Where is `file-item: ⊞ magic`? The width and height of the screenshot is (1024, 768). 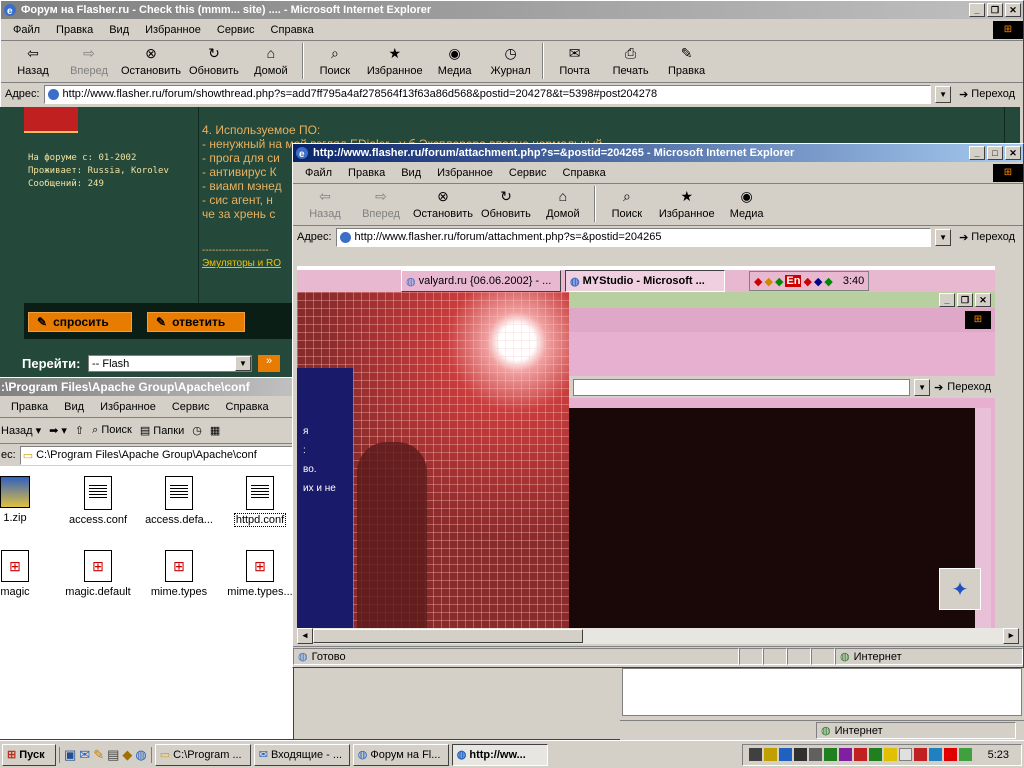 file-item: ⊞ magic is located at coordinates (25, 574).